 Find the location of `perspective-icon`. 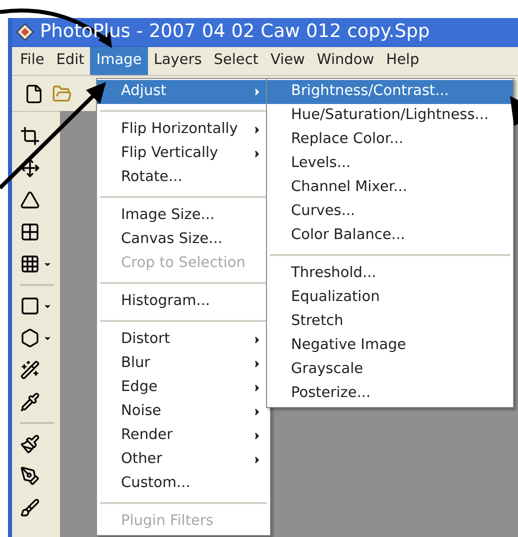

perspective-icon is located at coordinates (30, 200).